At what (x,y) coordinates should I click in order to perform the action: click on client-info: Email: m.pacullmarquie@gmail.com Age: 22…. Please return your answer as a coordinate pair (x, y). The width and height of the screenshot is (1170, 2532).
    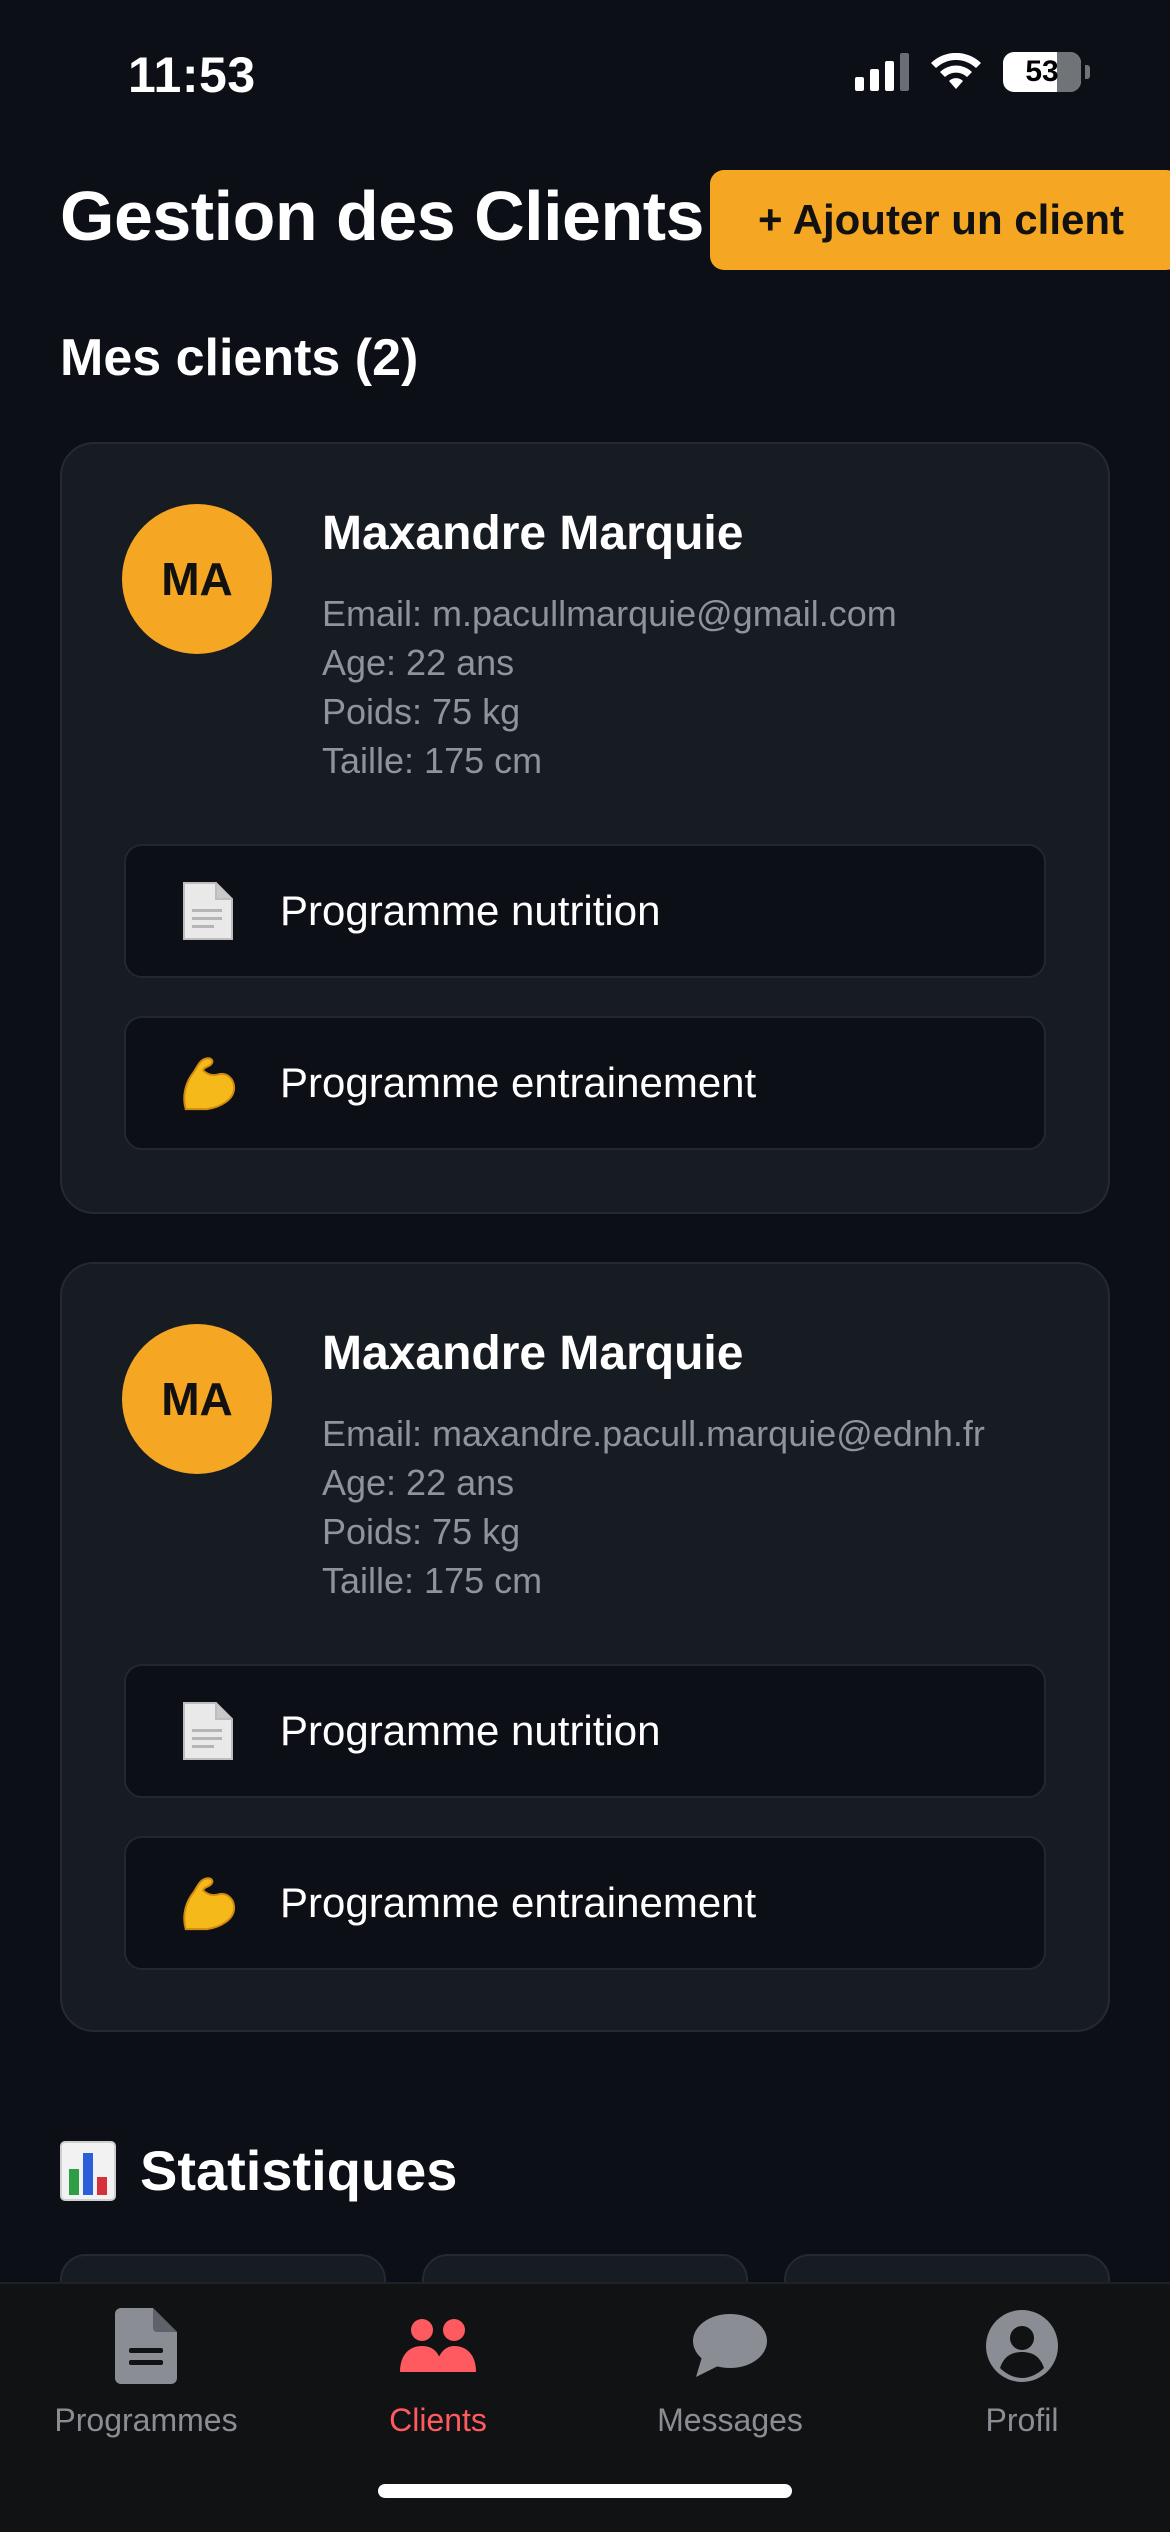
    Looking at the image, I should click on (609, 687).